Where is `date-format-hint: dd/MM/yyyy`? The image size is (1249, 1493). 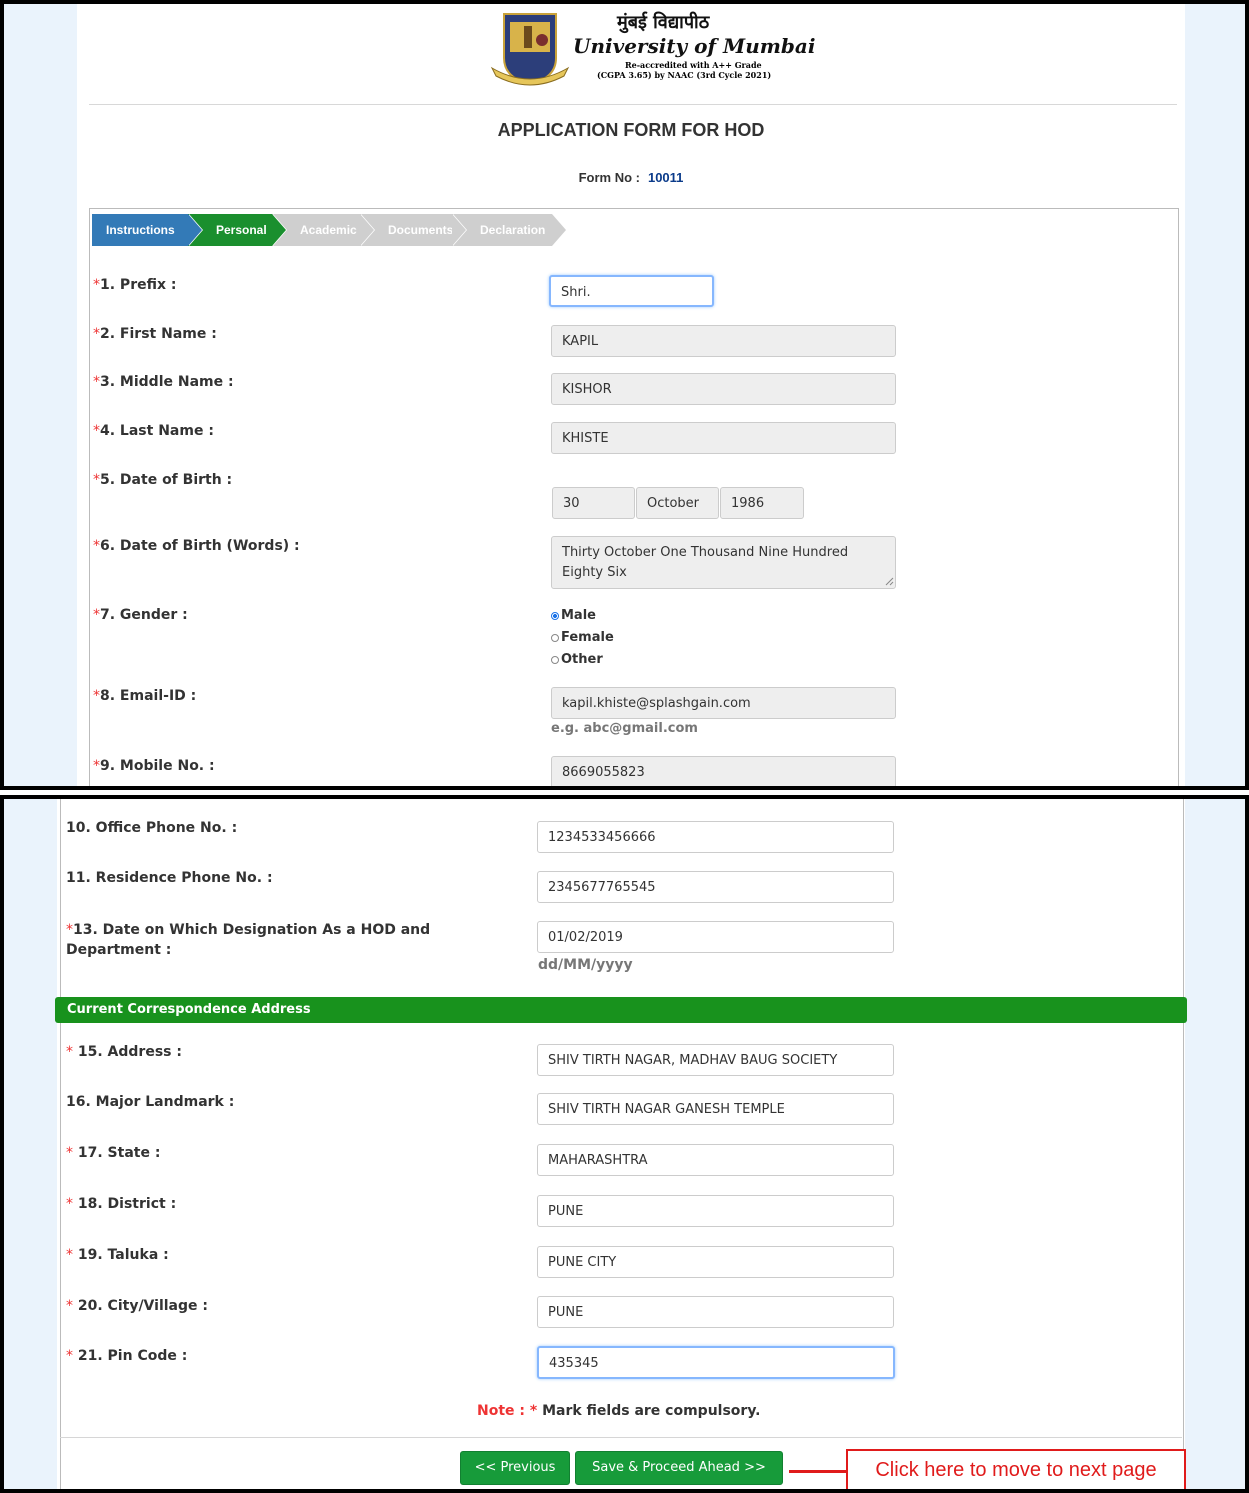
date-format-hint: dd/MM/yyyy is located at coordinates (585, 965).